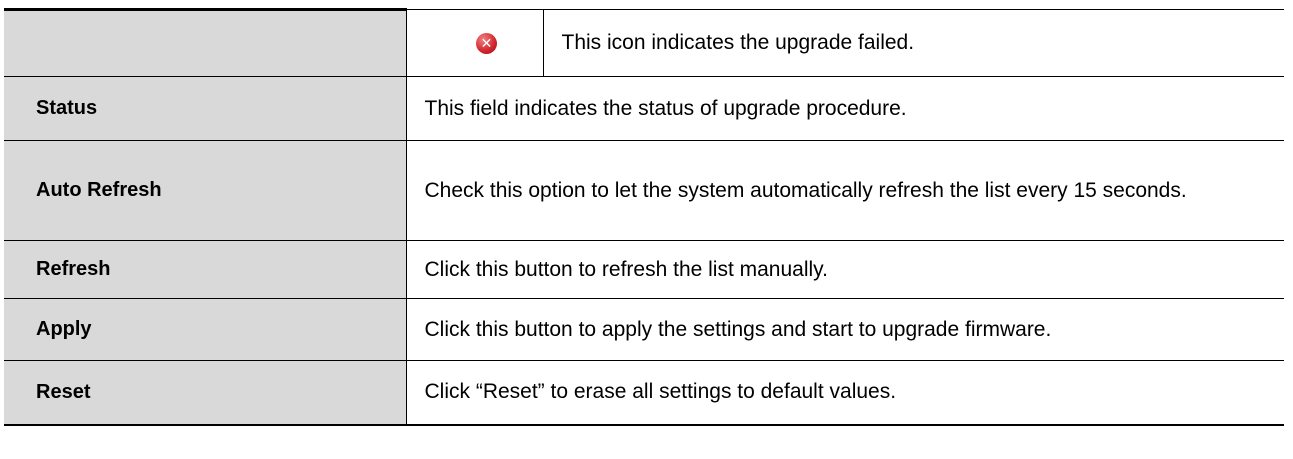 The image size is (1293, 459). I want to click on param-label: Auto Refresh, so click(205, 190).